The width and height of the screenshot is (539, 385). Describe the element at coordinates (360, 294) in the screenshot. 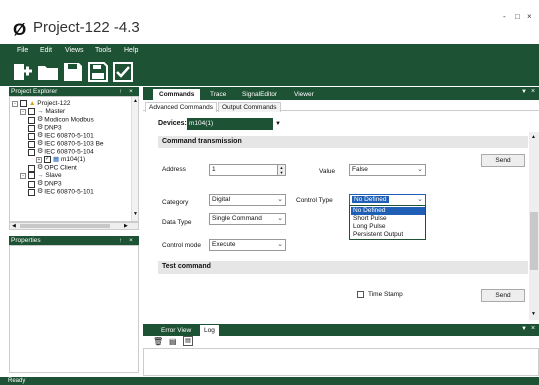

I see `time-stamp-checkbox` at that location.